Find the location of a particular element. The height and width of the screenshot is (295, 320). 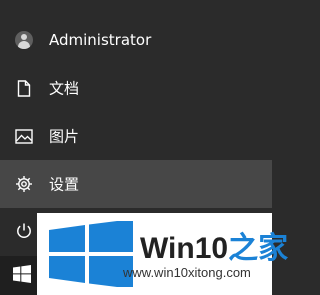

document-icon is located at coordinates (24, 88).